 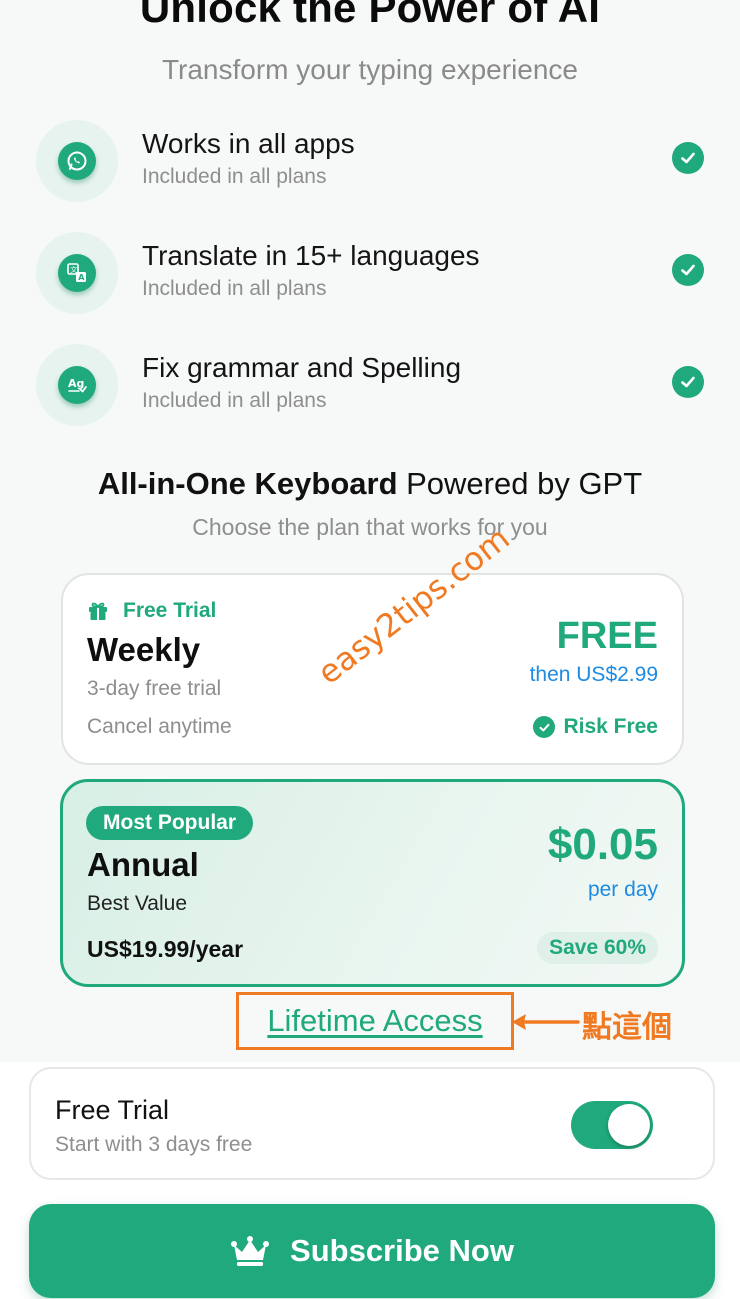 I want to click on svg-text: 文, so click(x=73, y=269).